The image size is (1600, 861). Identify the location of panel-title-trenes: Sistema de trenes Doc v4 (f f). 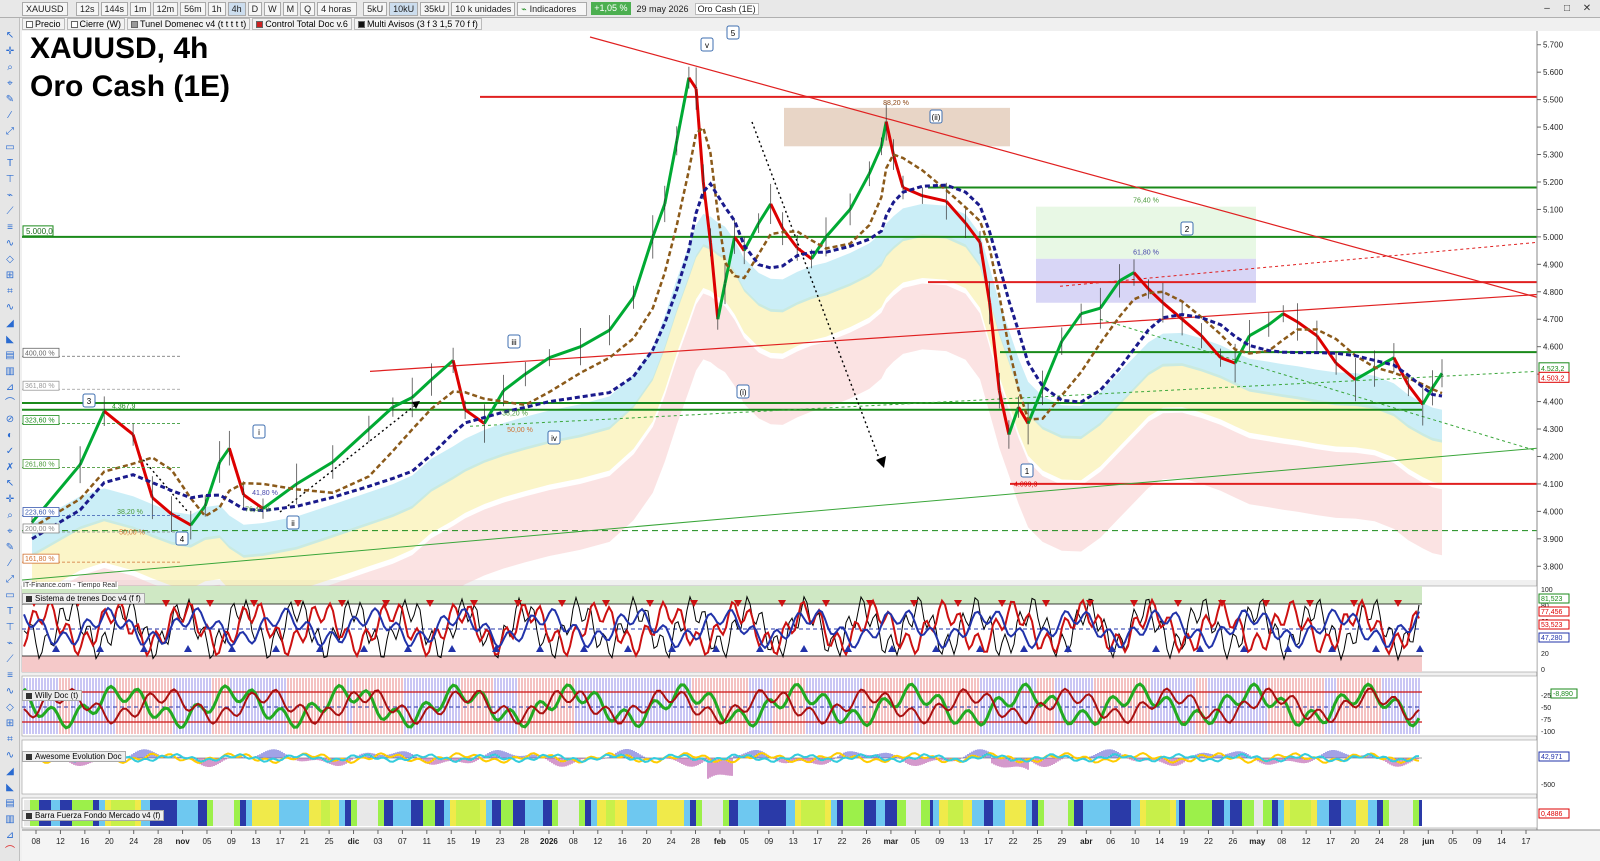
(83, 598).